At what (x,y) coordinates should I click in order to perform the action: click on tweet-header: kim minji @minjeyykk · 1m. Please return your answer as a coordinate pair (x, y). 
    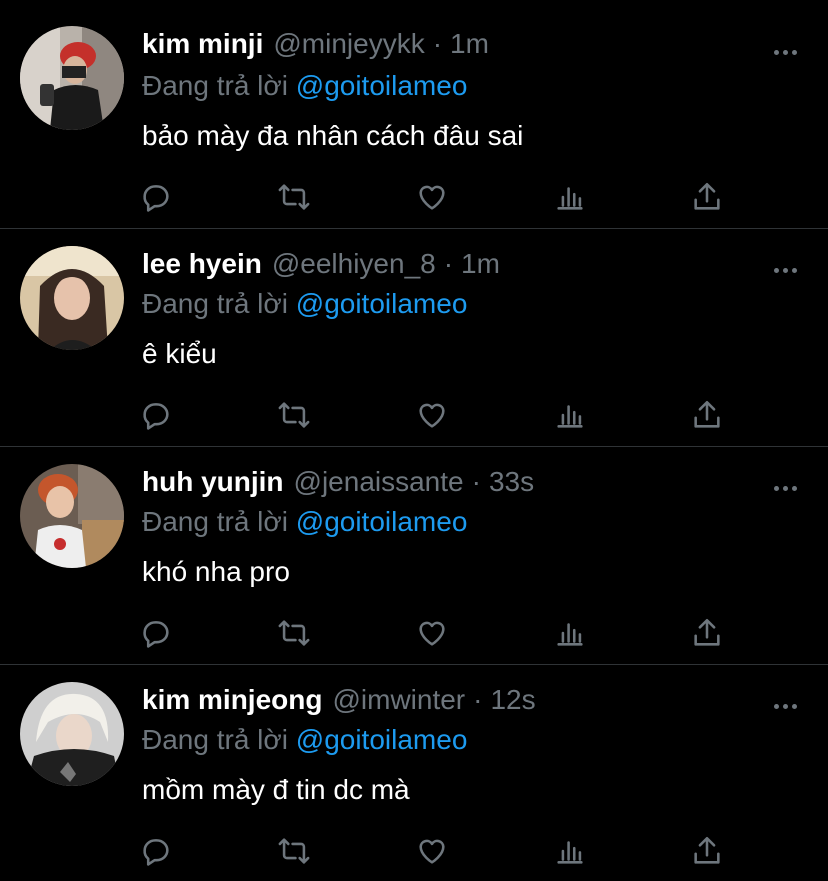
    Looking at the image, I should click on (315, 48).